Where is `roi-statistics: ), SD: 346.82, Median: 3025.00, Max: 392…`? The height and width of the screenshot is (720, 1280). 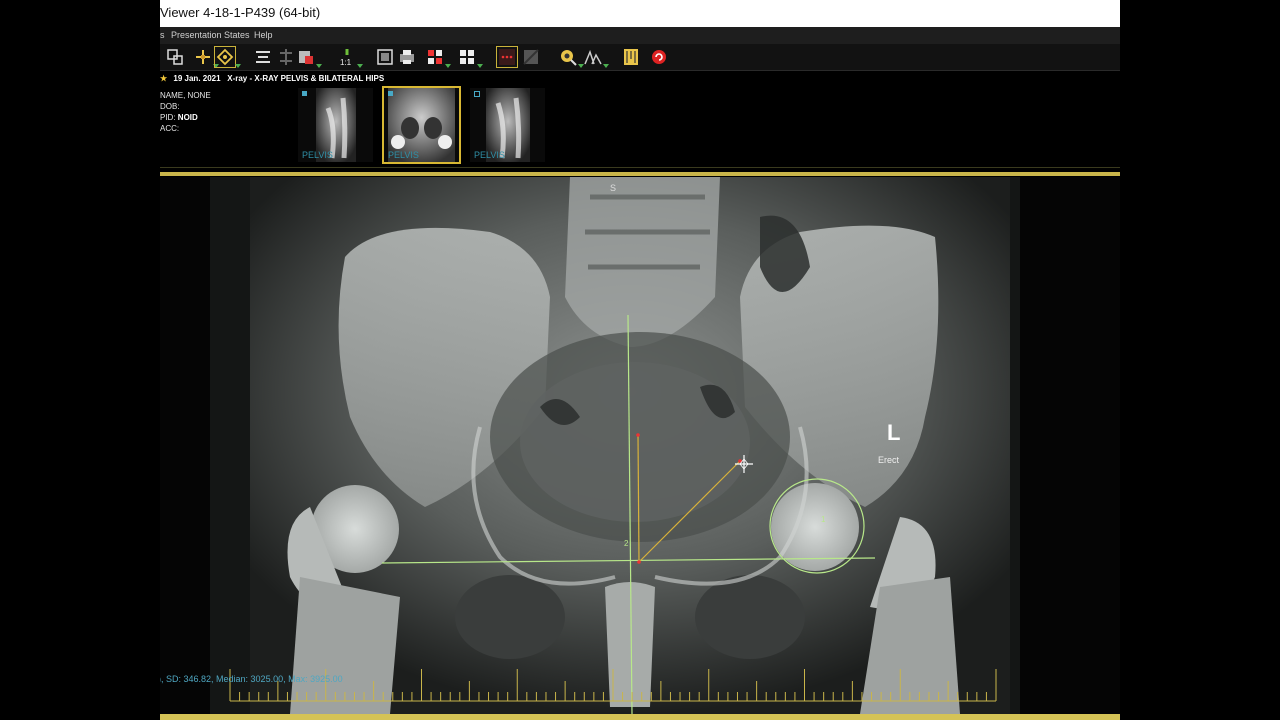
roi-statistics: ), SD: 346.82, Median: 3025.00, Max: 392… is located at coordinates (251, 679).